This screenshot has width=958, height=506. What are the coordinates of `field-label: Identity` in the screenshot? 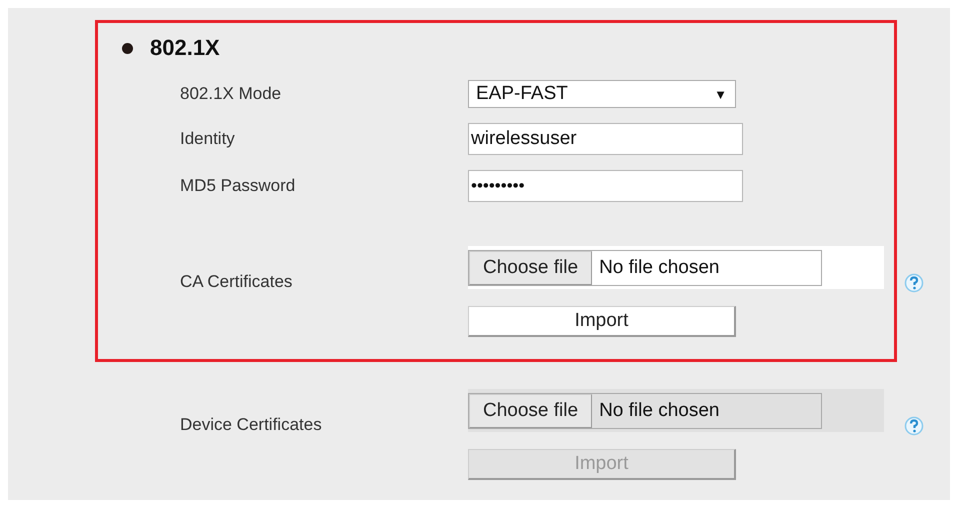 It's located at (208, 139).